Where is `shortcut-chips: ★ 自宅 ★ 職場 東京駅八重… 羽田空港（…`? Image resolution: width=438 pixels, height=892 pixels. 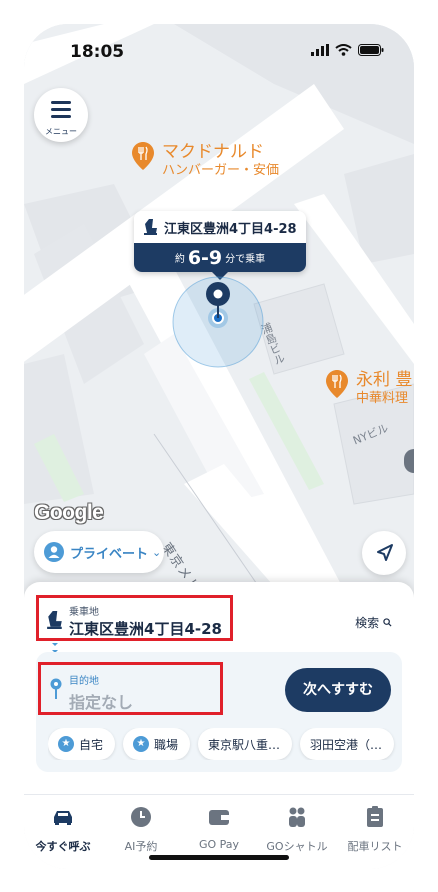
shortcut-chips: ★ 自宅 ★ 職場 東京駅八重… 羽田空港（… is located at coordinates (231, 744).